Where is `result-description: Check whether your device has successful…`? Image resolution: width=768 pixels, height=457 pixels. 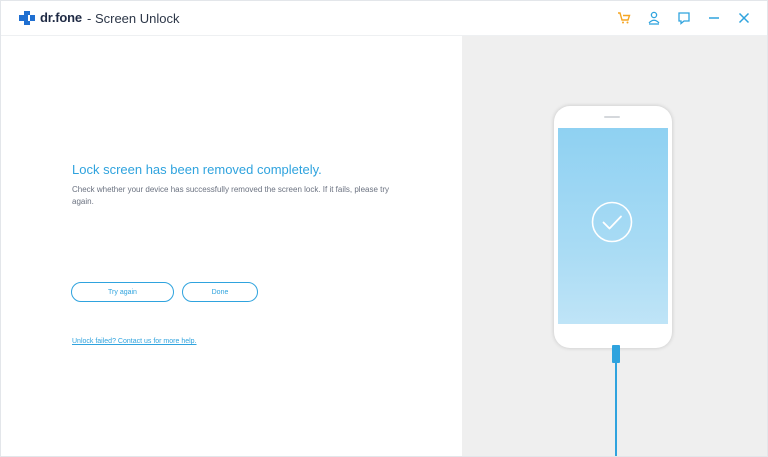 result-description: Check whether your device has successful… is located at coordinates (231, 195).